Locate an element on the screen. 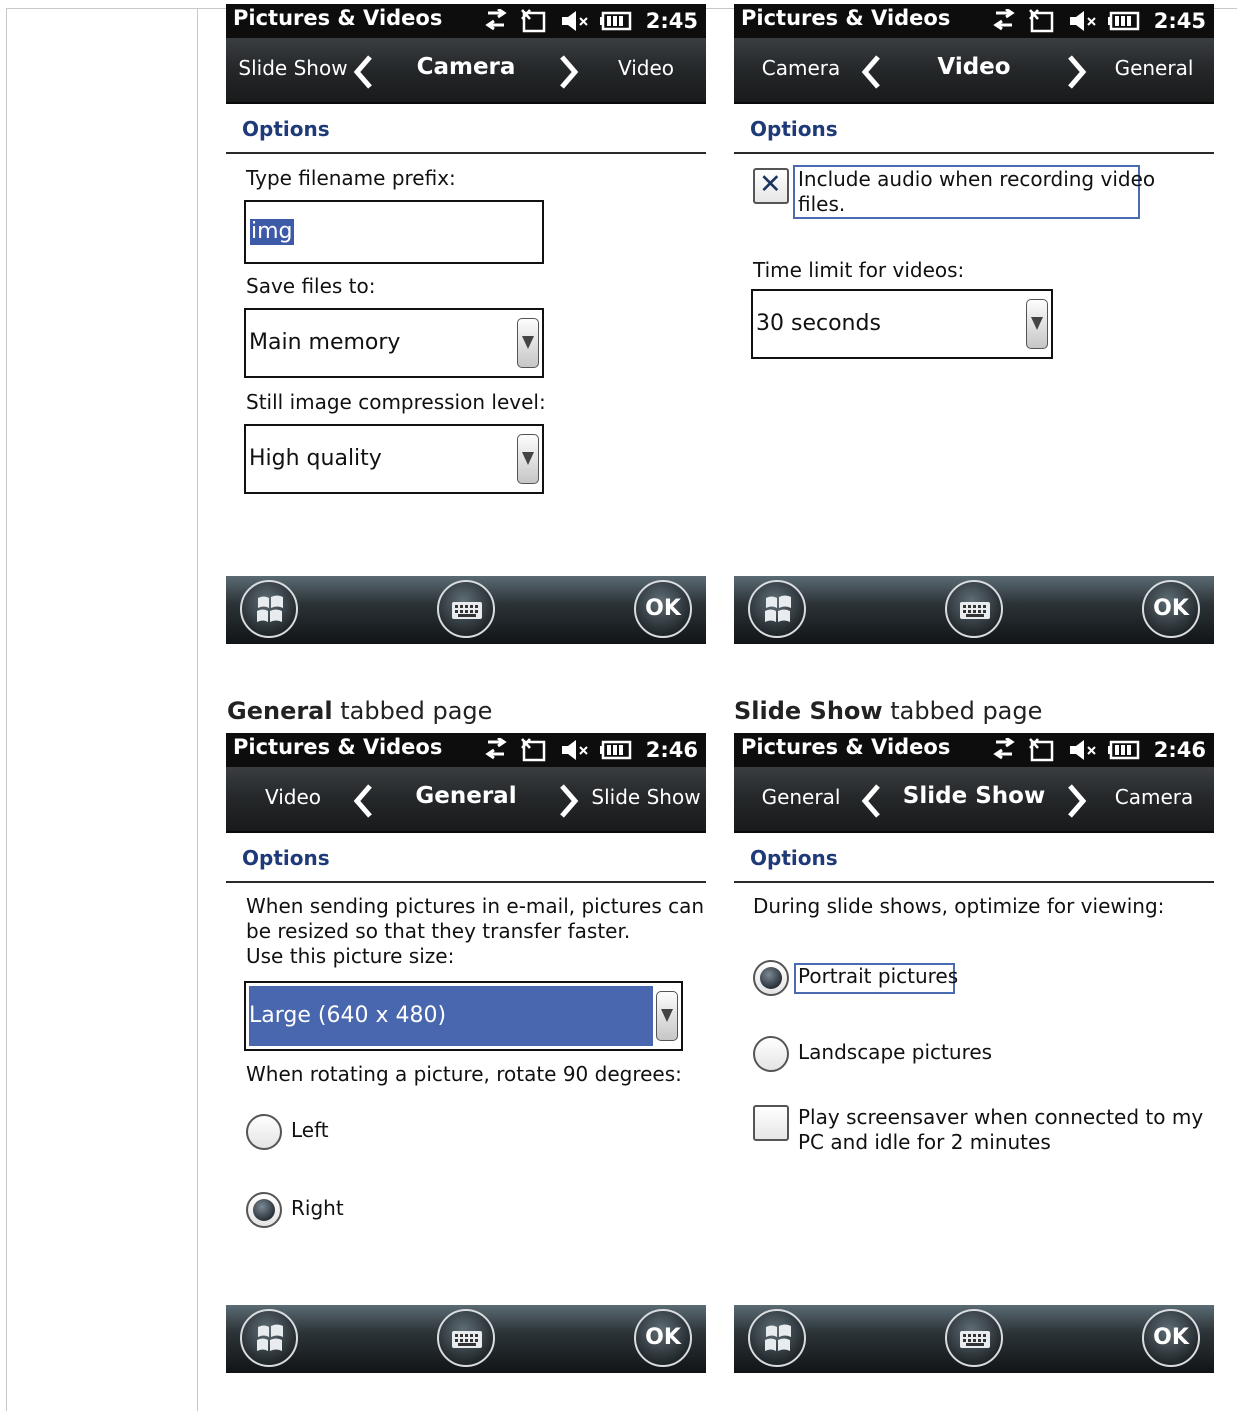 This screenshot has width=1237, height=1411. tab-current: Camera is located at coordinates (466, 67).